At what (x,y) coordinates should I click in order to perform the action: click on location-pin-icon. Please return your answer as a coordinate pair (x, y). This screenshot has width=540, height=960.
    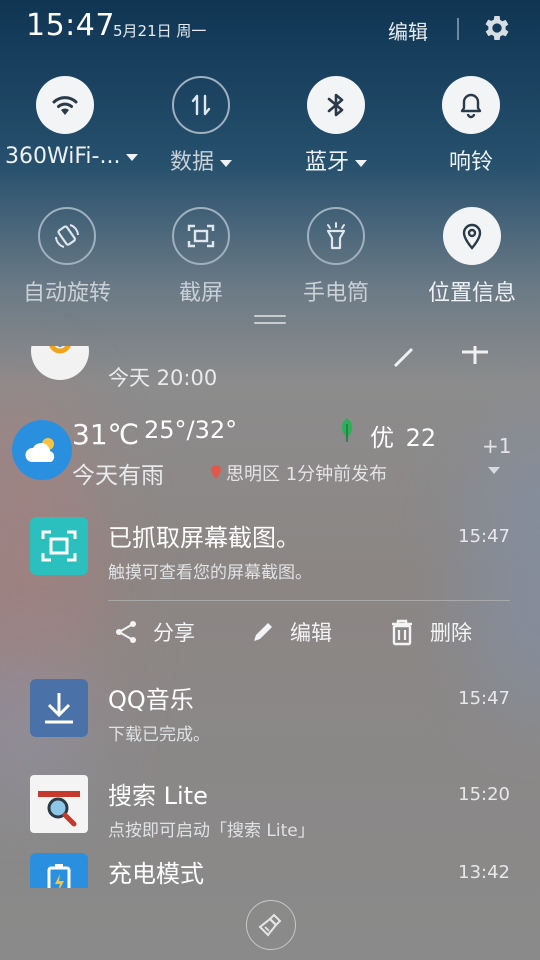
    Looking at the image, I should click on (216, 472).